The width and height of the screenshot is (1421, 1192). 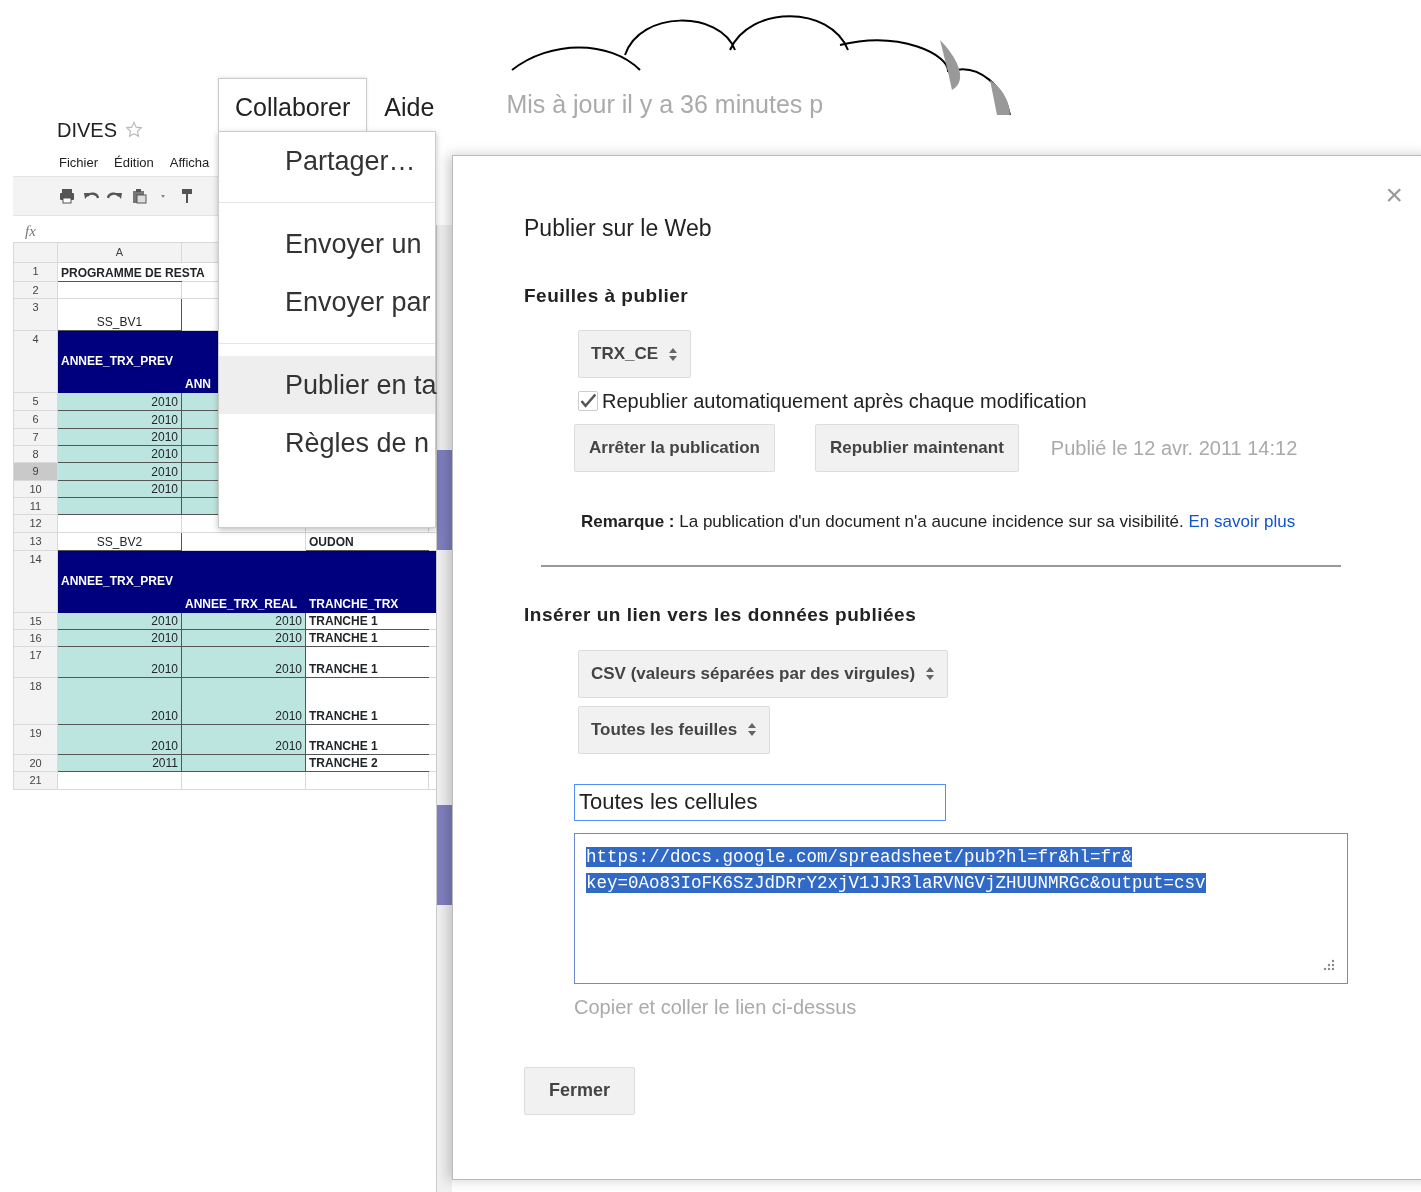 What do you see at coordinates (134, 163) in the screenshot?
I see `menu-item: Édition` at bounding box center [134, 163].